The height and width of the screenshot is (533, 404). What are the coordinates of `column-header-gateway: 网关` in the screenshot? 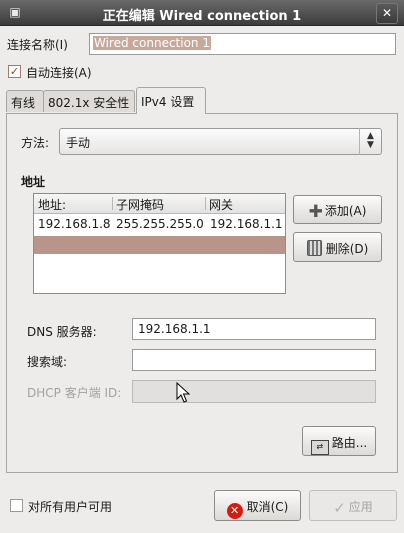 It's located at (221, 204).